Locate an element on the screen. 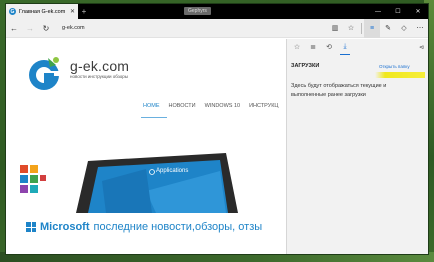 The width and height of the screenshot is (434, 262). forward-button: → is located at coordinates (30, 28).